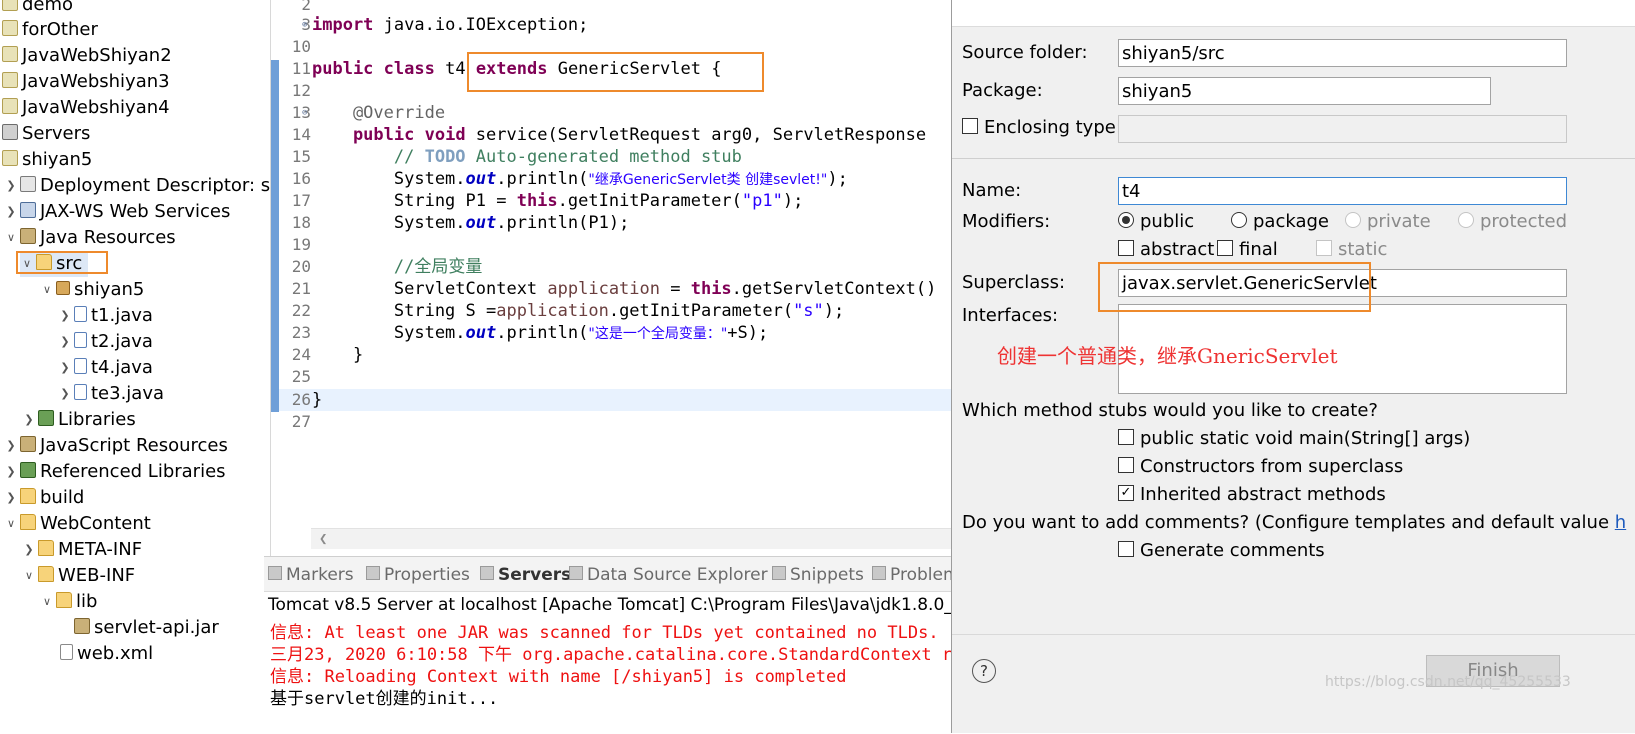 This screenshot has height=734, width=1635. What do you see at coordinates (1280, 222) in the screenshot?
I see `modifier-package: package` at bounding box center [1280, 222].